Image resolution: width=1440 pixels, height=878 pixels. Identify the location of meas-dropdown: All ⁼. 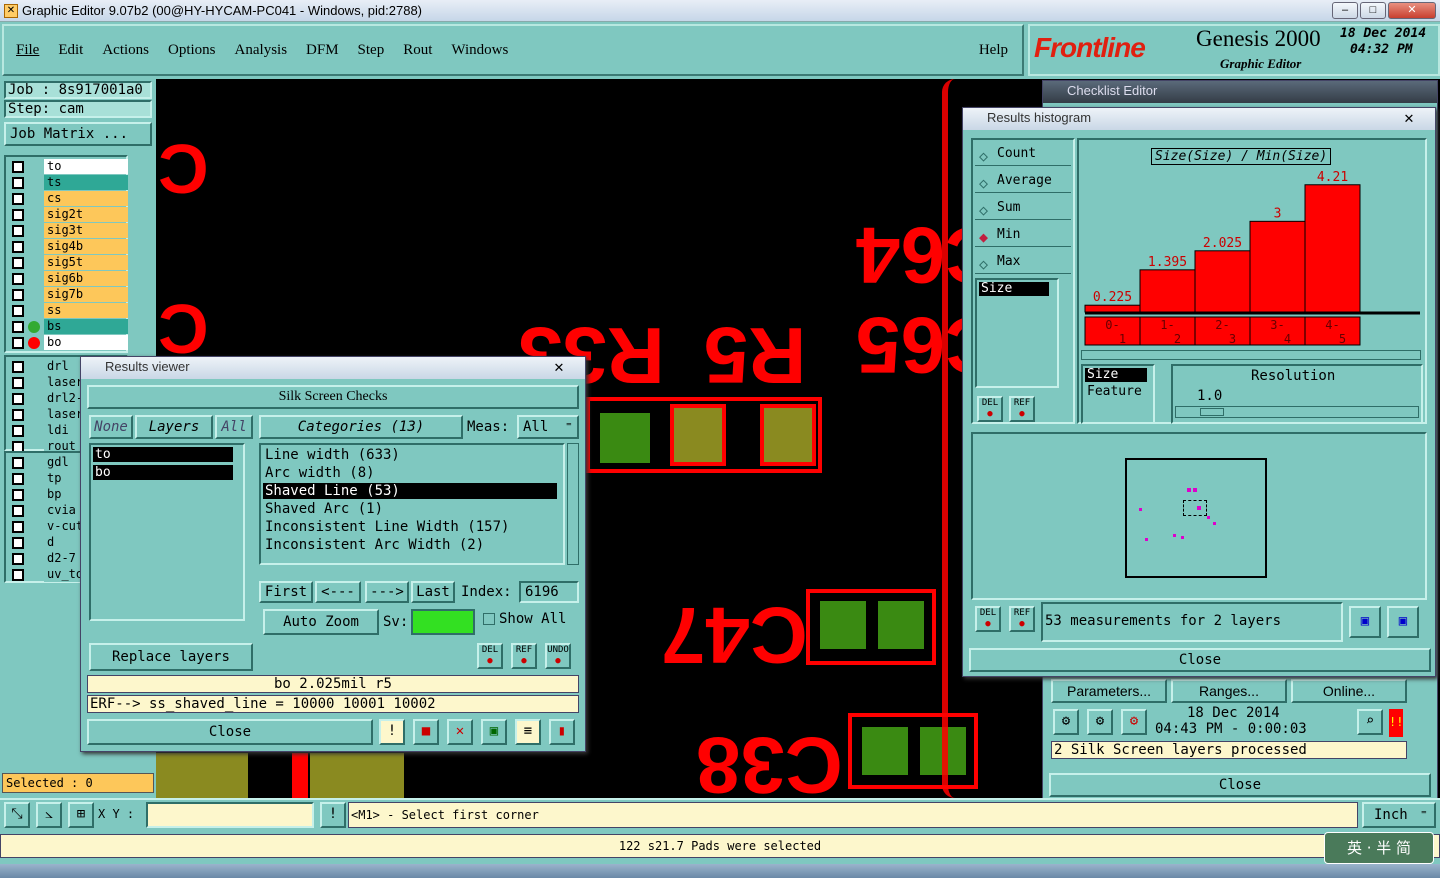
(548, 427).